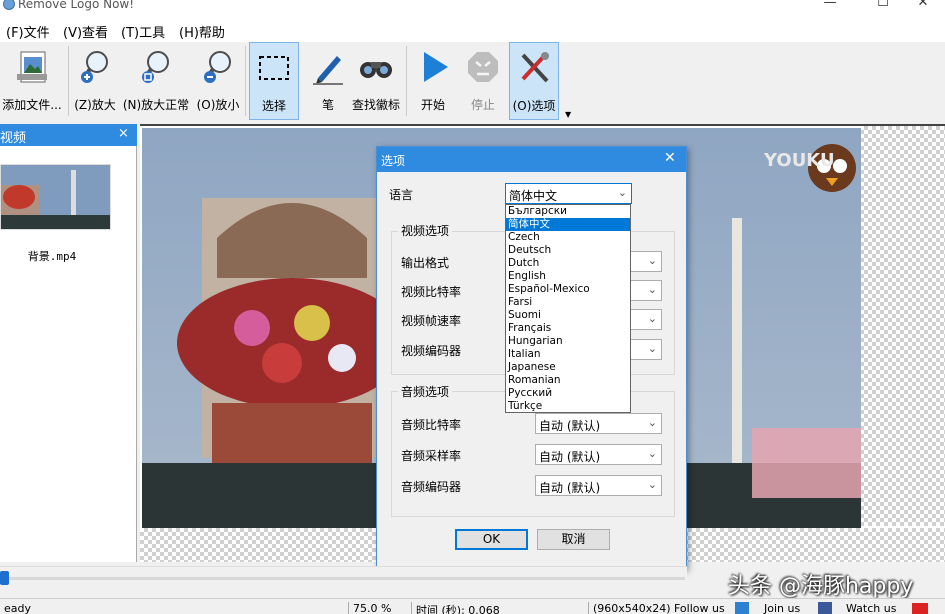 The height and width of the screenshot is (614, 945). What do you see at coordinates (825, 608) in the screenshot?
I see `facebook-icon` at bounding box center [825, 608].